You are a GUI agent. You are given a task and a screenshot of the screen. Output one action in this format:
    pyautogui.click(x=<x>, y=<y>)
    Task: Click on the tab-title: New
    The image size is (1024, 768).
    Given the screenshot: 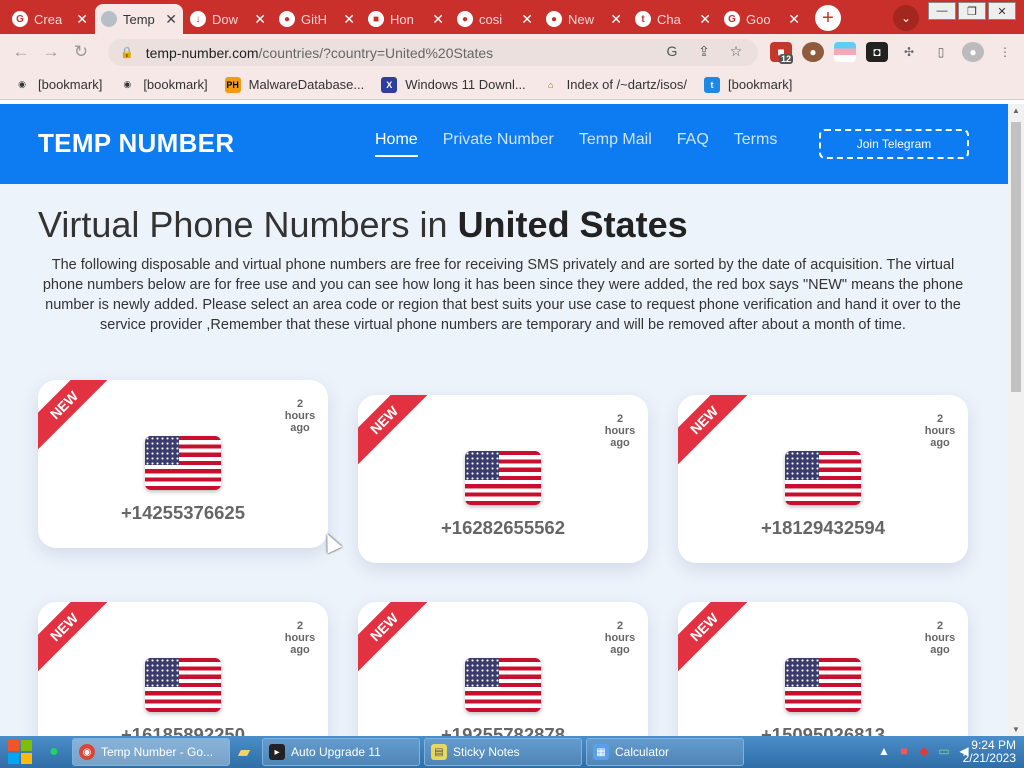 What is the action you would take?
    pyautogui.click(x=581, y=19)
    